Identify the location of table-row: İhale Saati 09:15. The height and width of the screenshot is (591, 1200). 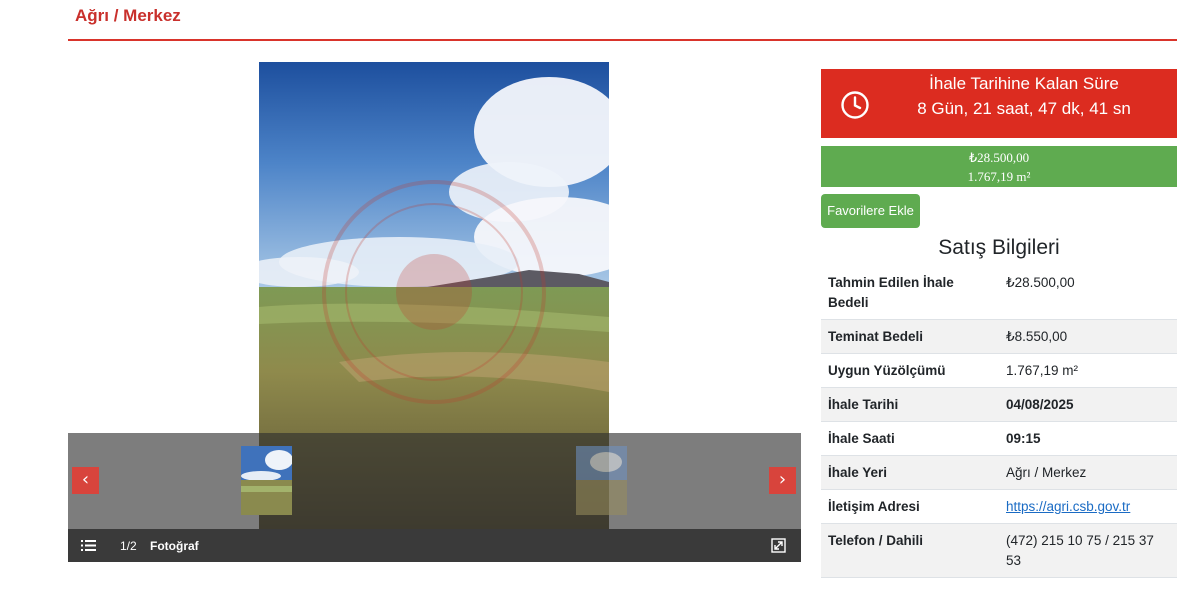
(999, 438).